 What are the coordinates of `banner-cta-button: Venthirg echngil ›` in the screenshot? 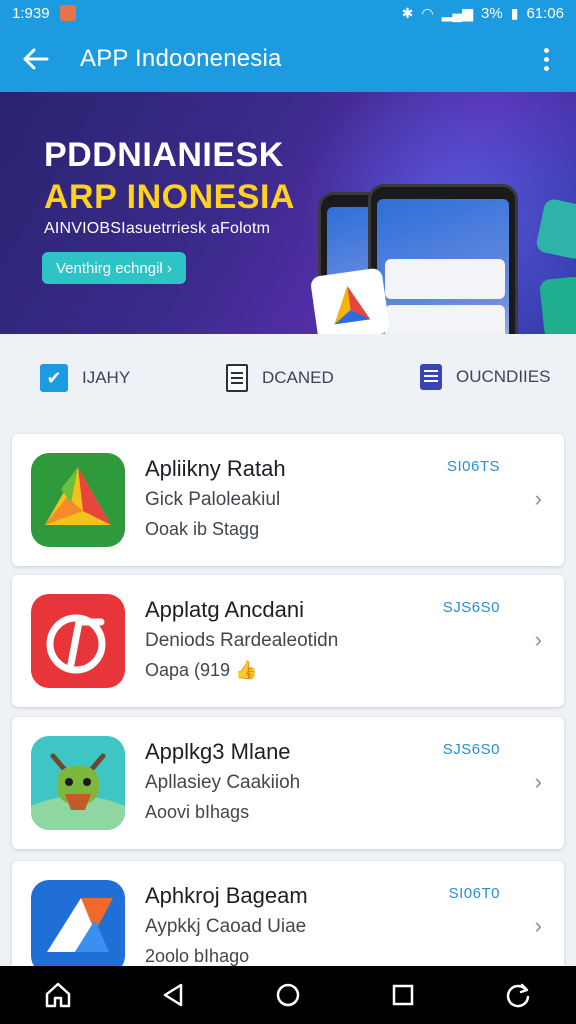 It's located at (114, 268).